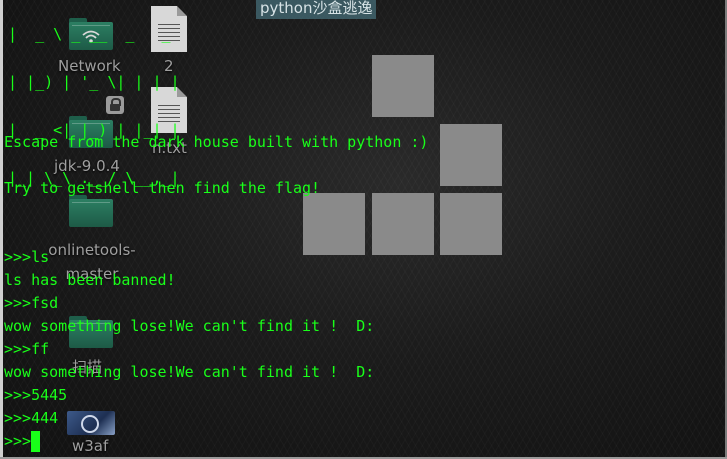 The width and height of the screenshot is (727, 459). Describe the element at coordinates (17, 441) in the screenshot. I see `terminal-input-prompt: >>>` at that location.